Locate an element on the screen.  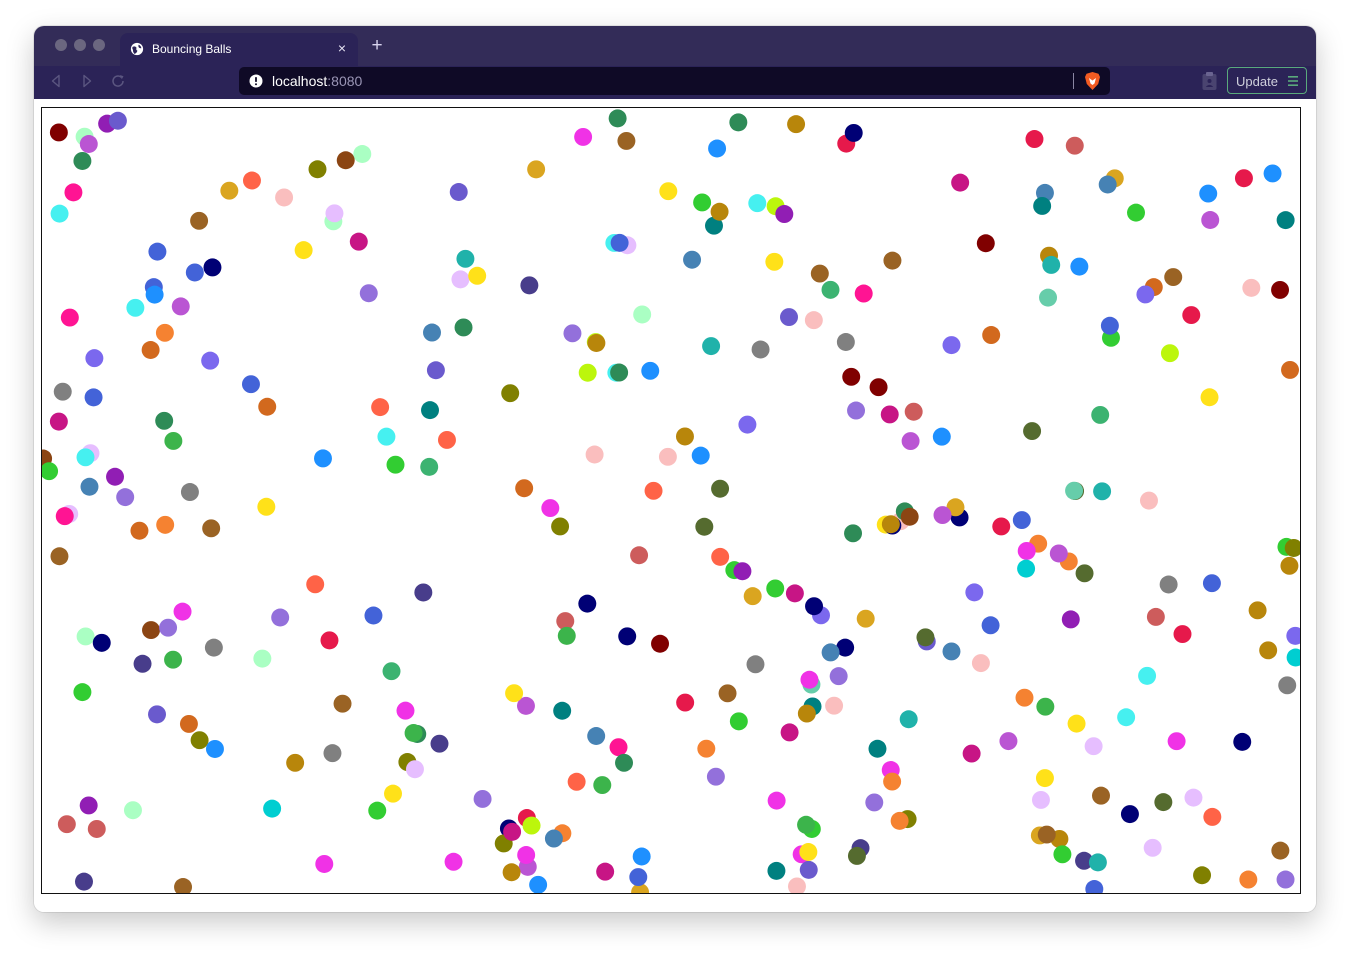
back-icon is located at coordinates (56, 81).